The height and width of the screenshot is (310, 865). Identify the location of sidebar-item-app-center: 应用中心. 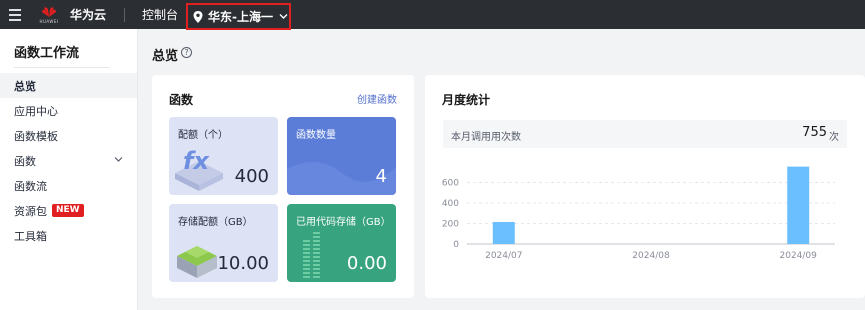
(68, 110).